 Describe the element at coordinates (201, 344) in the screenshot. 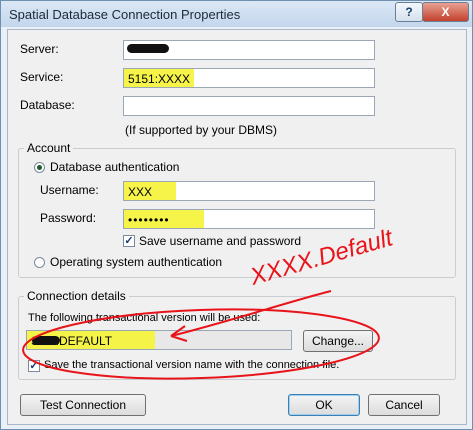

I see `annotation-ellipse` at that location.